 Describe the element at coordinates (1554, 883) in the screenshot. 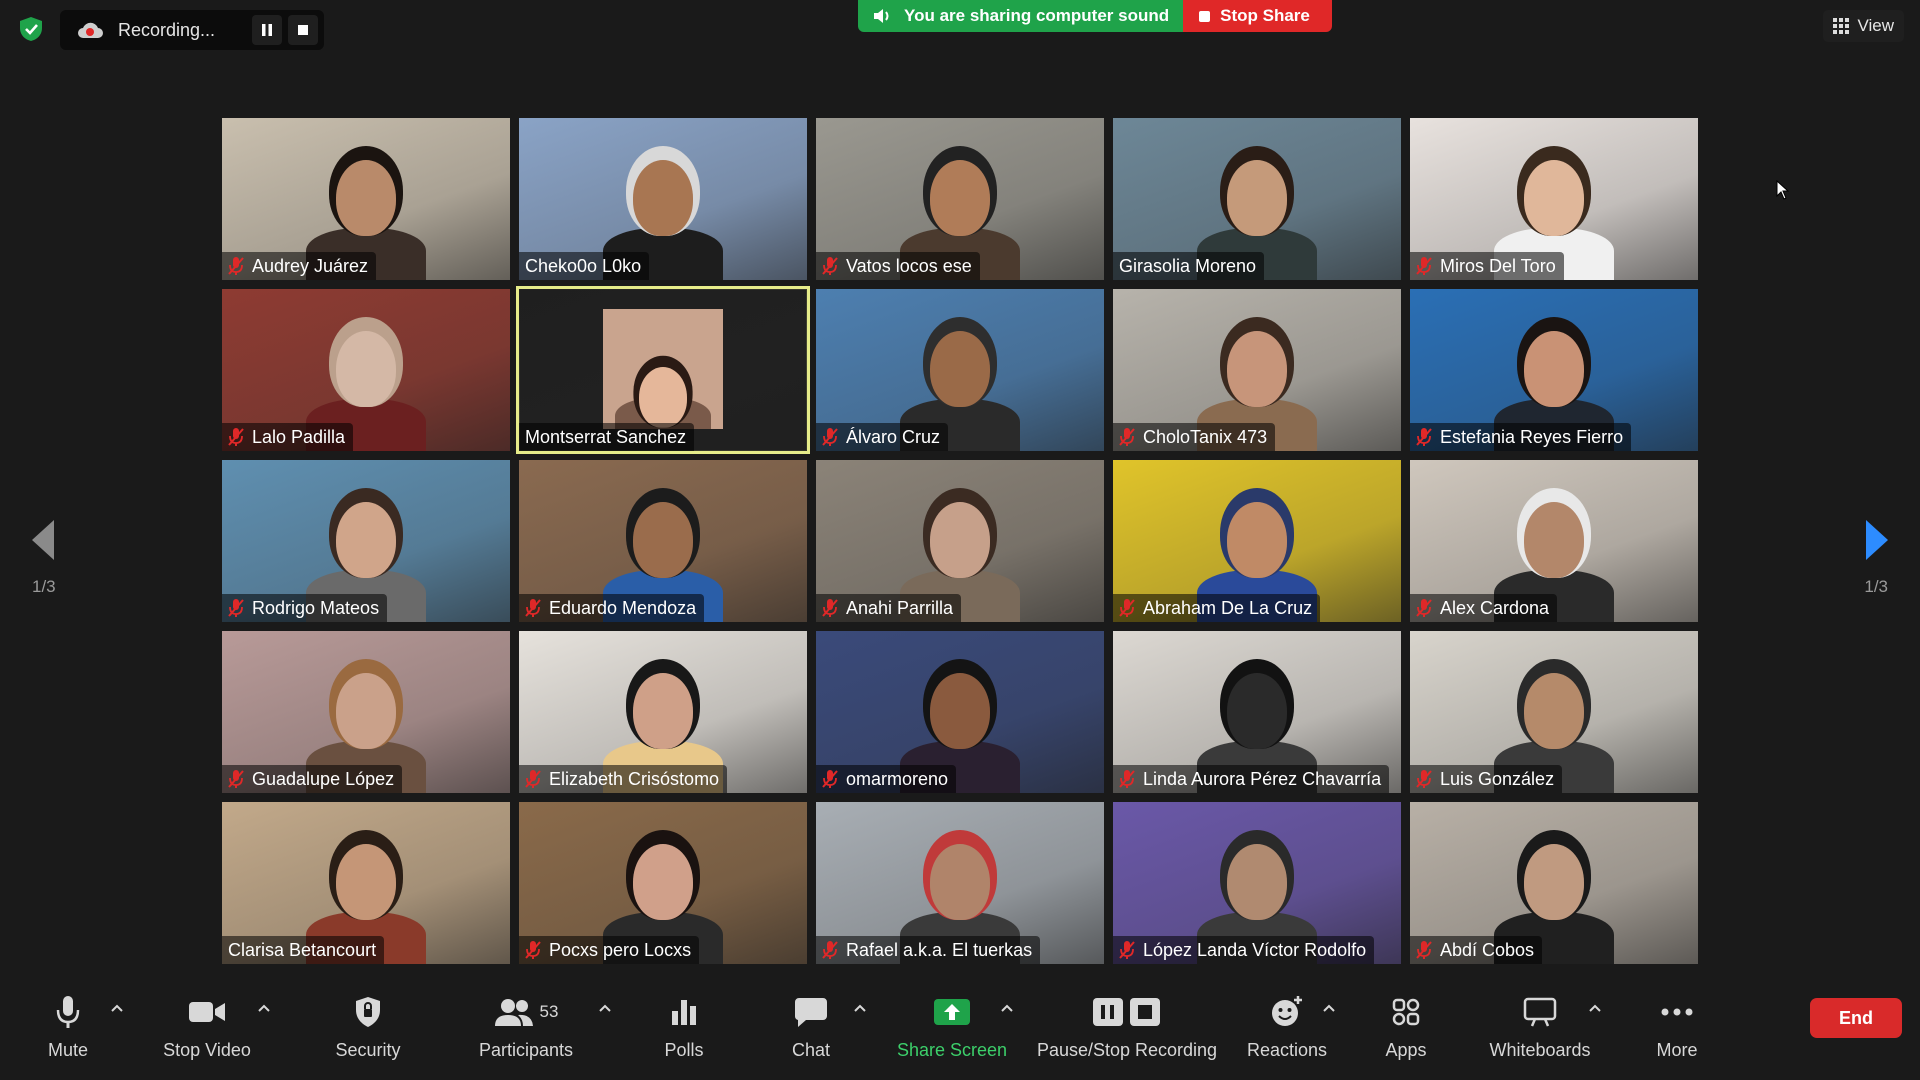

I see `participant-tile: Abdí Cobos` at that location.